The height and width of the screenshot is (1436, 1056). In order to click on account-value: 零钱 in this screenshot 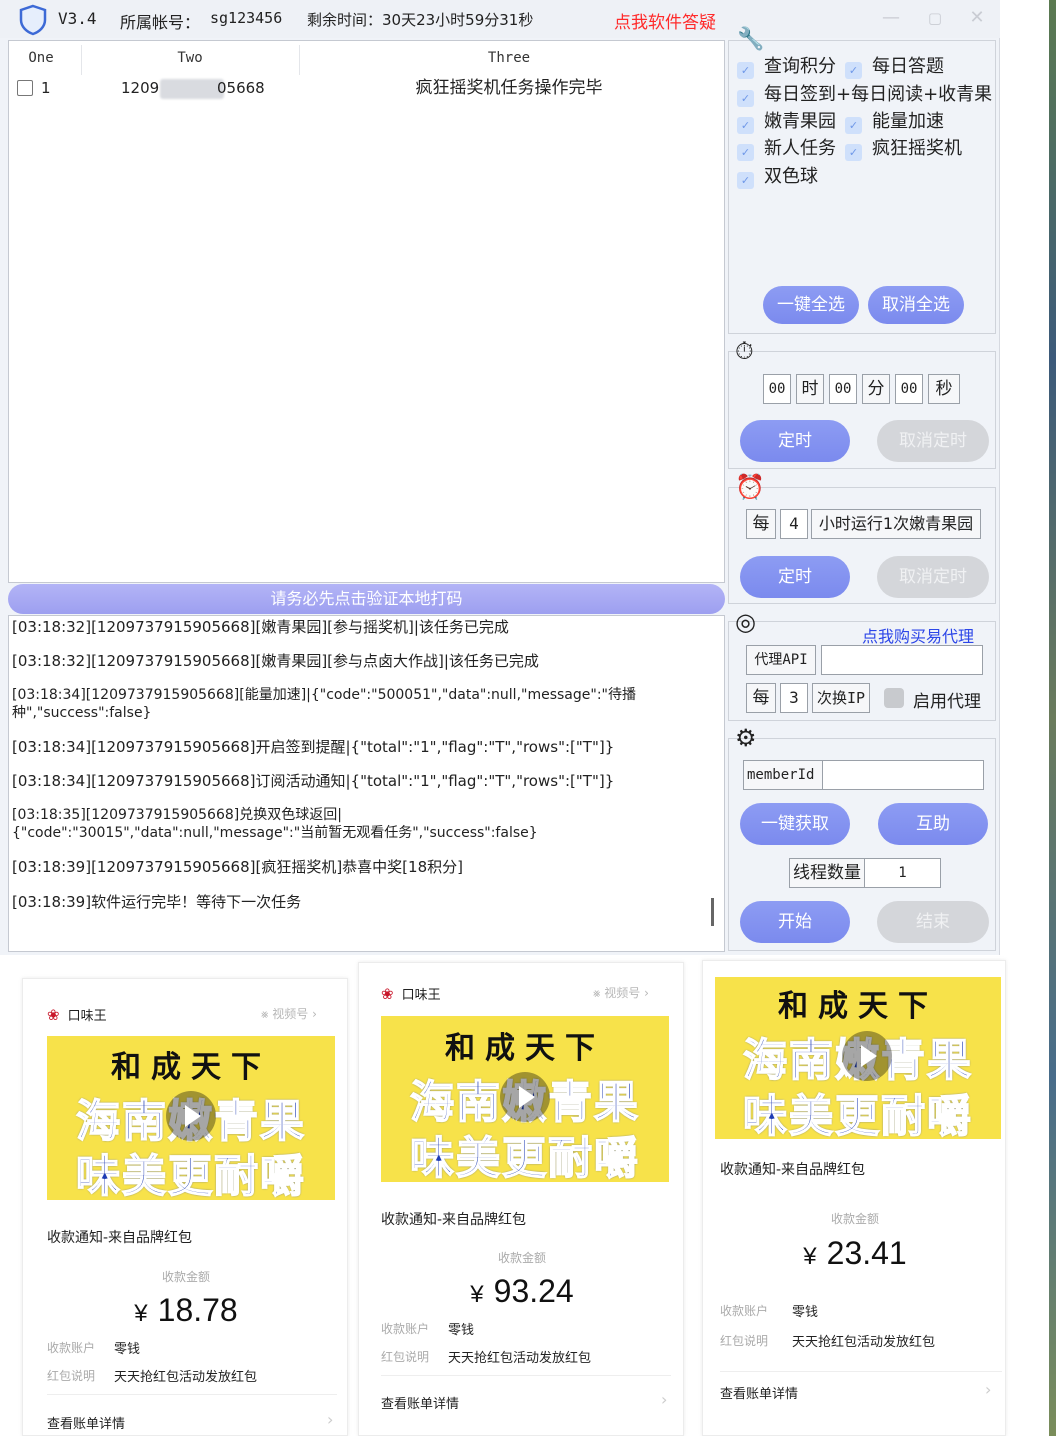, I will do `click(461, 1330)`.